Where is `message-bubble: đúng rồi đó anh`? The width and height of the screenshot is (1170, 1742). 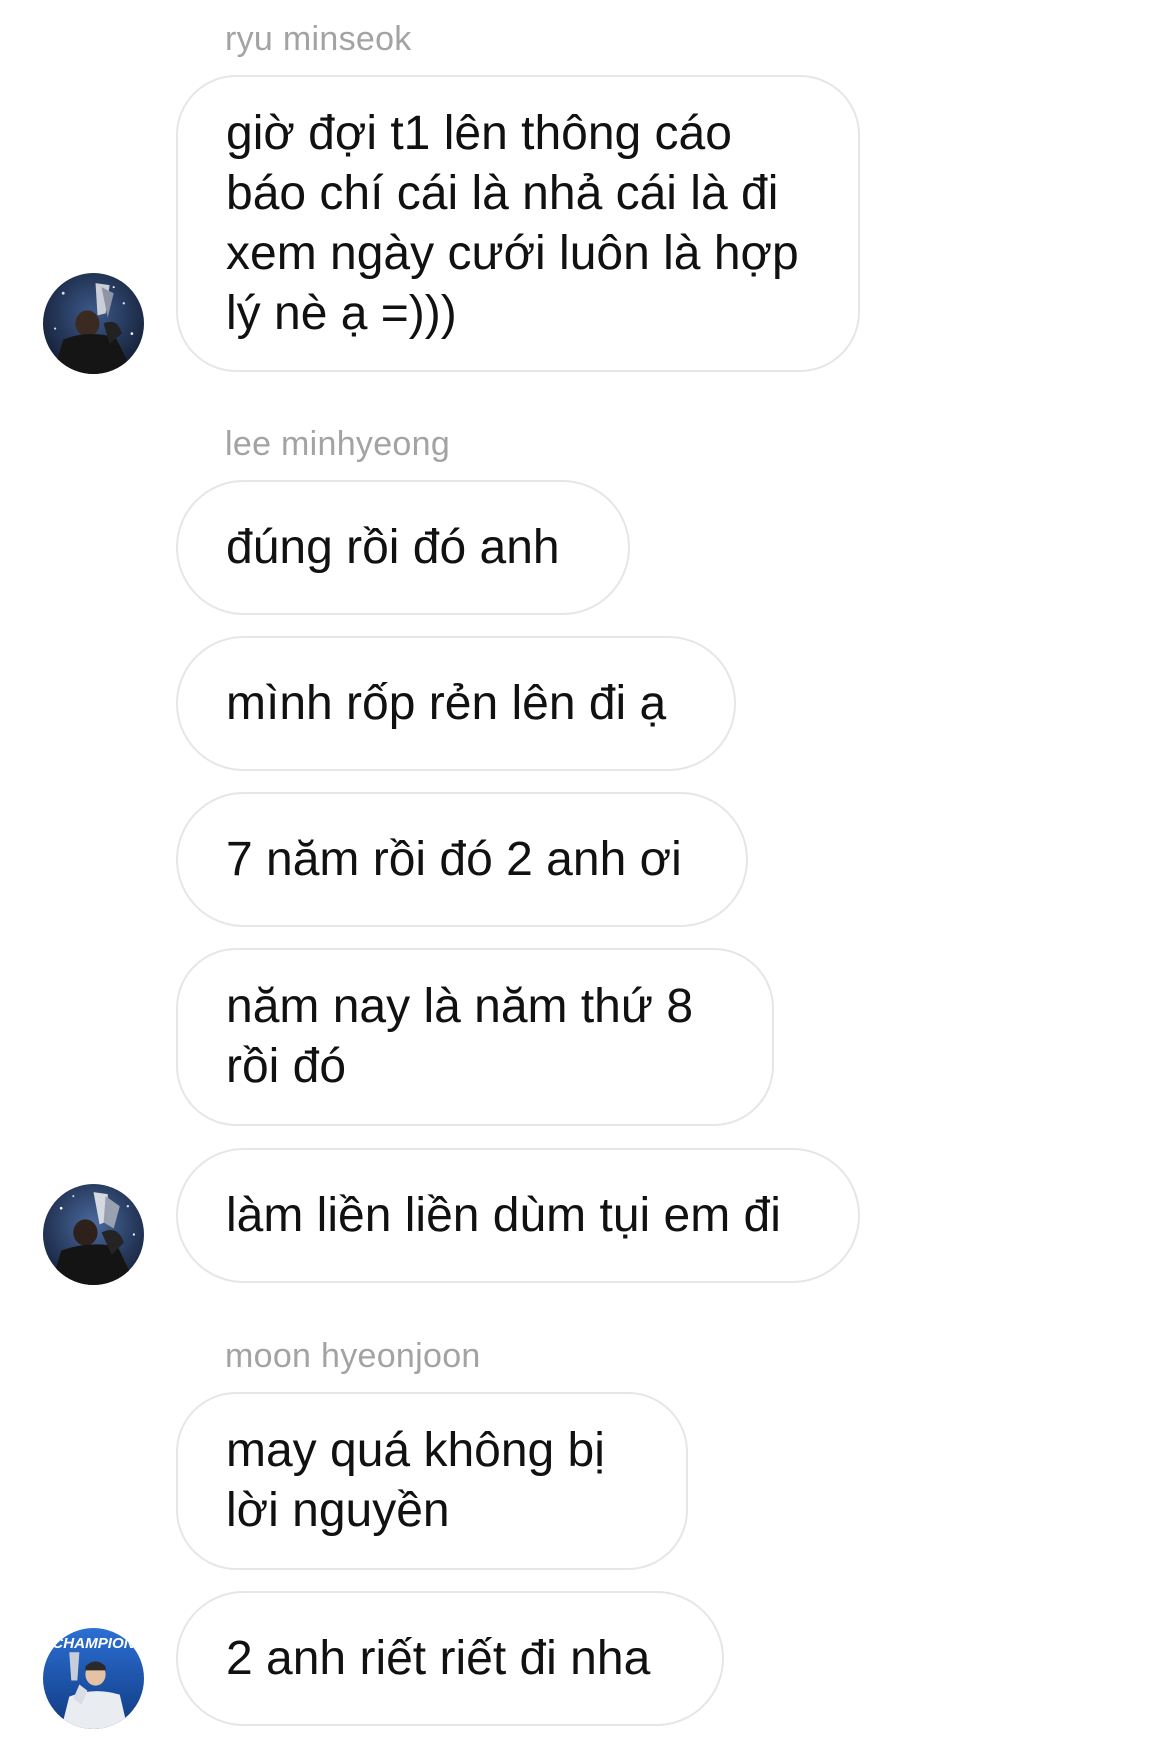
message-bubble: đúng rồi đó anh is located at coordinates (403, 547).